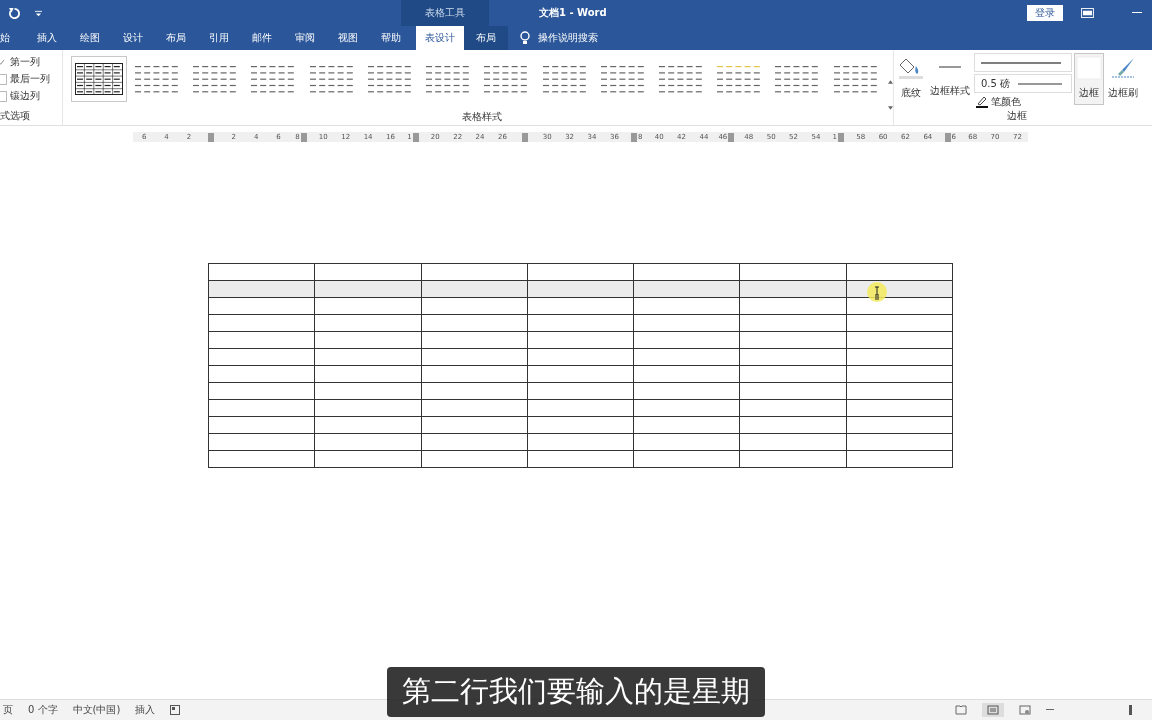 Image resolution: width=1152 pixels, height=720 pixels. What do you see at coordinates (391, 38) in the screenshot?
I see `ribbon-tab: 帮助` at bounding box center [391, 38].